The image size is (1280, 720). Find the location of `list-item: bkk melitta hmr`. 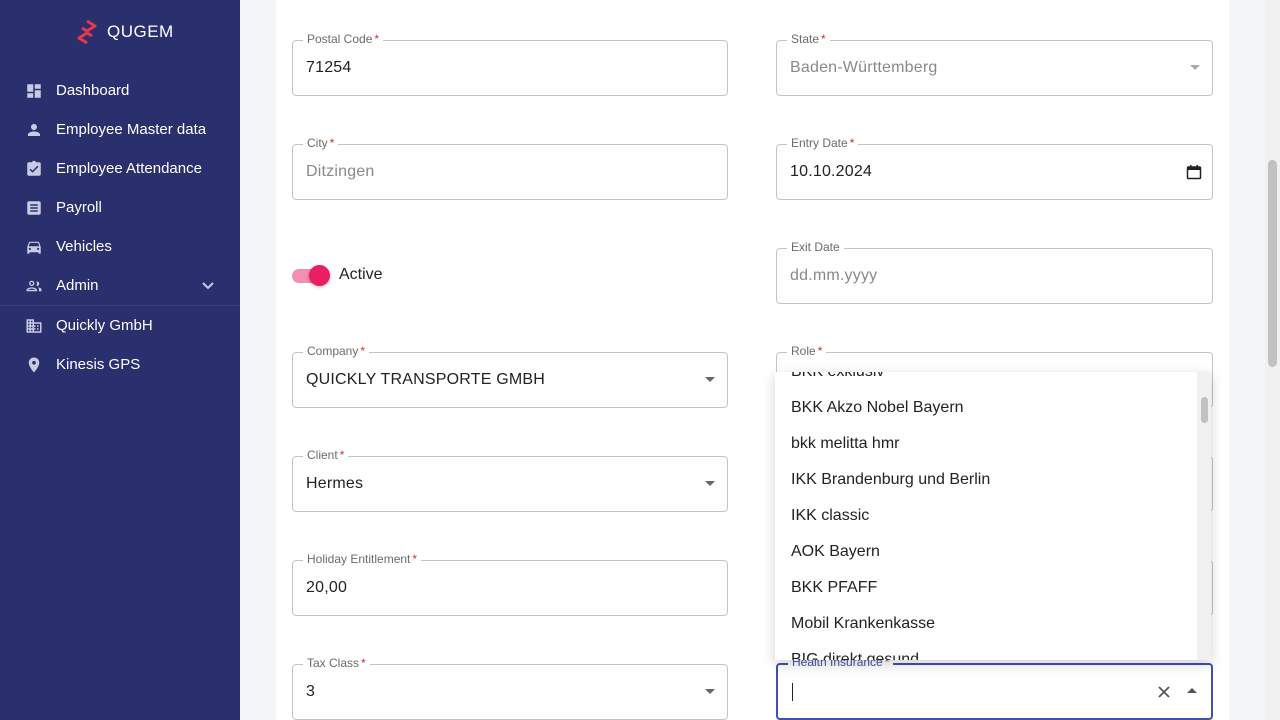

list-item: bkk melitta hmr is located at coordinates (986, 444).